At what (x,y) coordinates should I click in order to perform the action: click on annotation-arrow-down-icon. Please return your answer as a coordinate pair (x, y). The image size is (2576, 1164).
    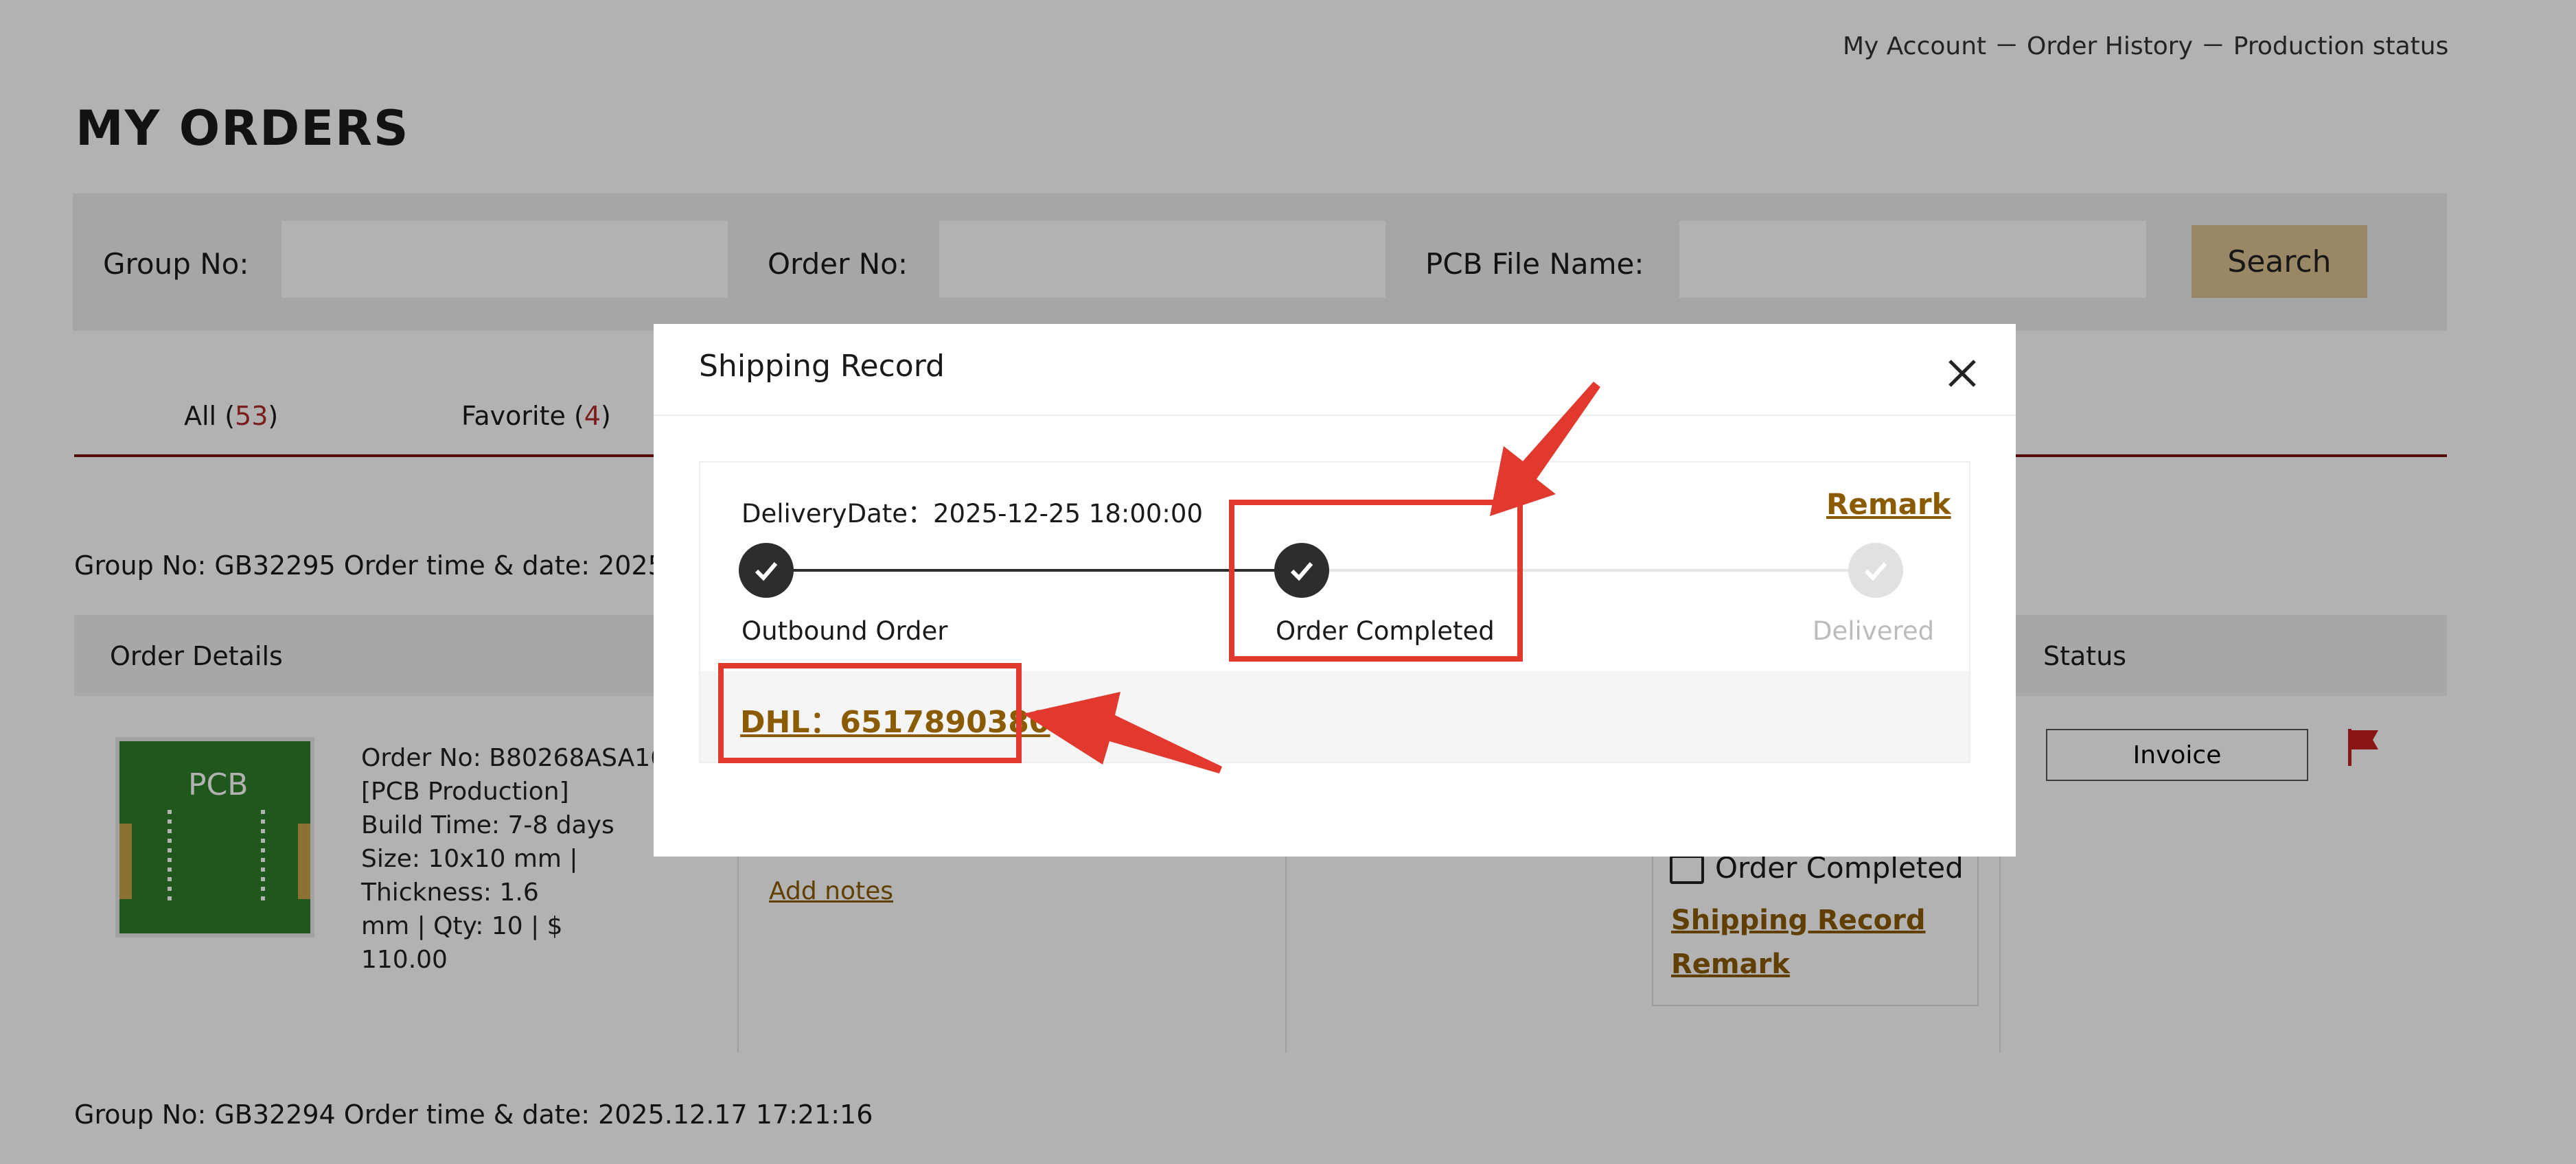
    Looking at the image, I should click on (1545, 449).